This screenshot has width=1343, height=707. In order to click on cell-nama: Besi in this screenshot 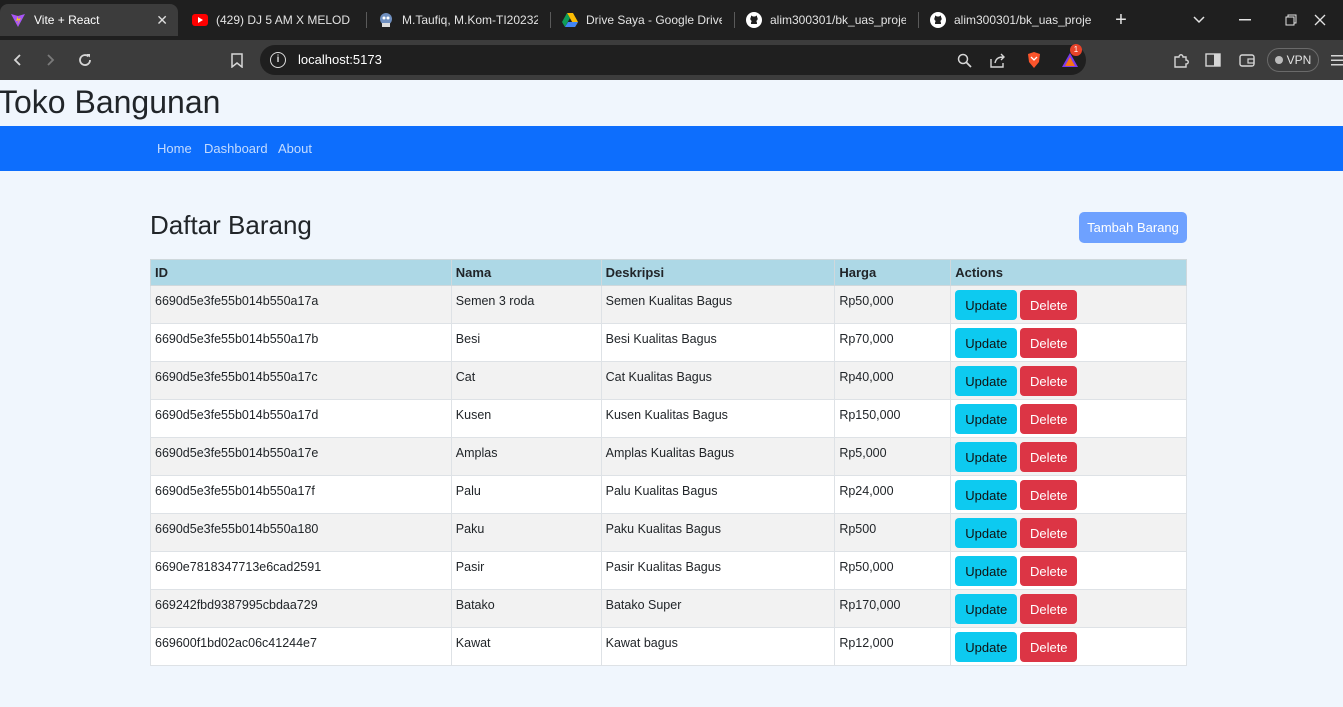, I will do `click(526, 342)`.